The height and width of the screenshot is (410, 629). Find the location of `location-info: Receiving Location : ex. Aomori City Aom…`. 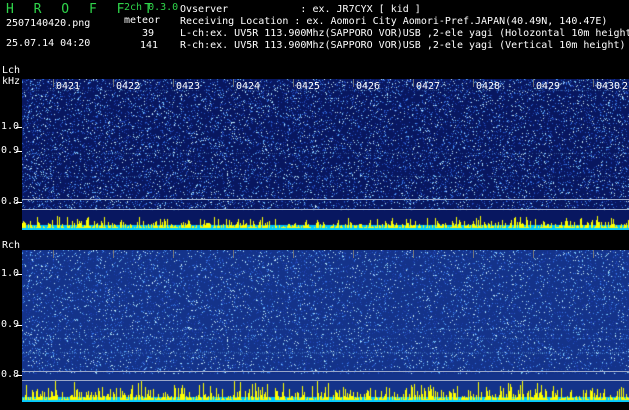

location-info: Receiving Location : ex. Aomori City Aom… is located at coordinates (394, 21).